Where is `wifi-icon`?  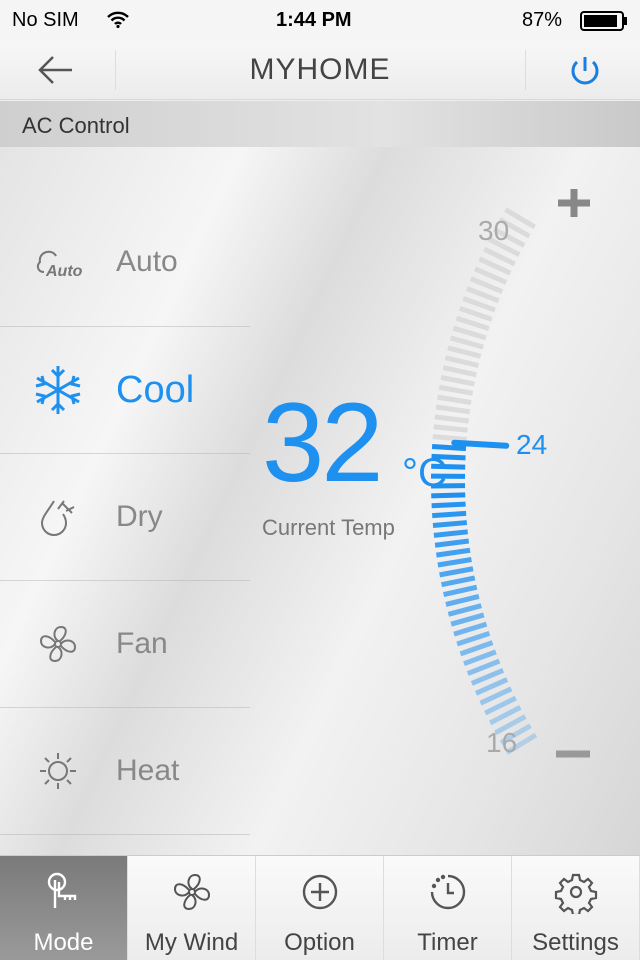
wifi-icon is located at coordinates (118, 19).